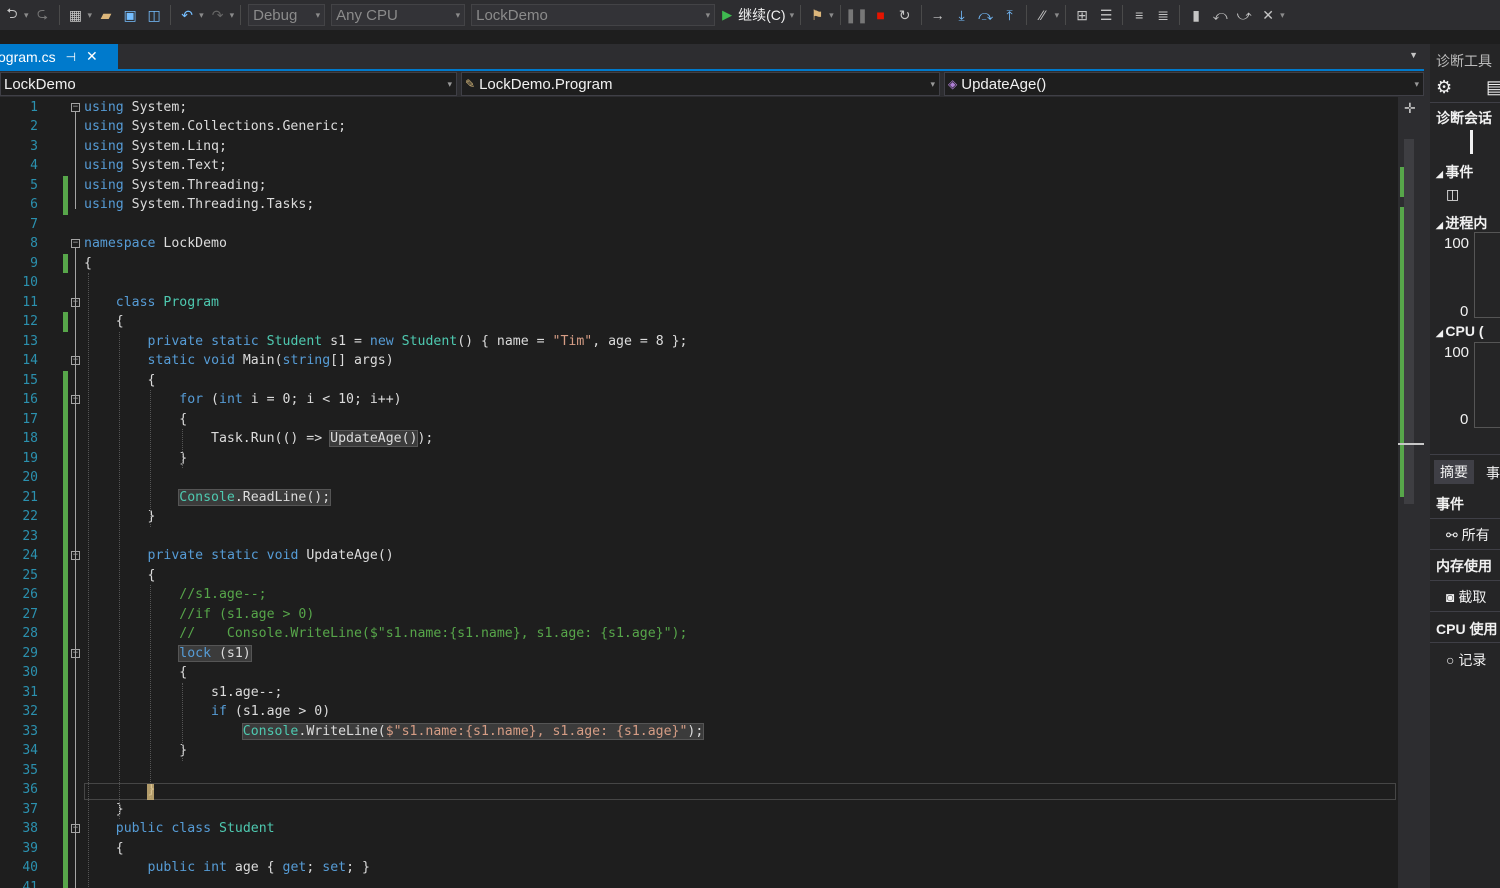 The image size is (1500, 888). I want to click on code-line: 40 public int age { get; set; }, so click(699, 868).